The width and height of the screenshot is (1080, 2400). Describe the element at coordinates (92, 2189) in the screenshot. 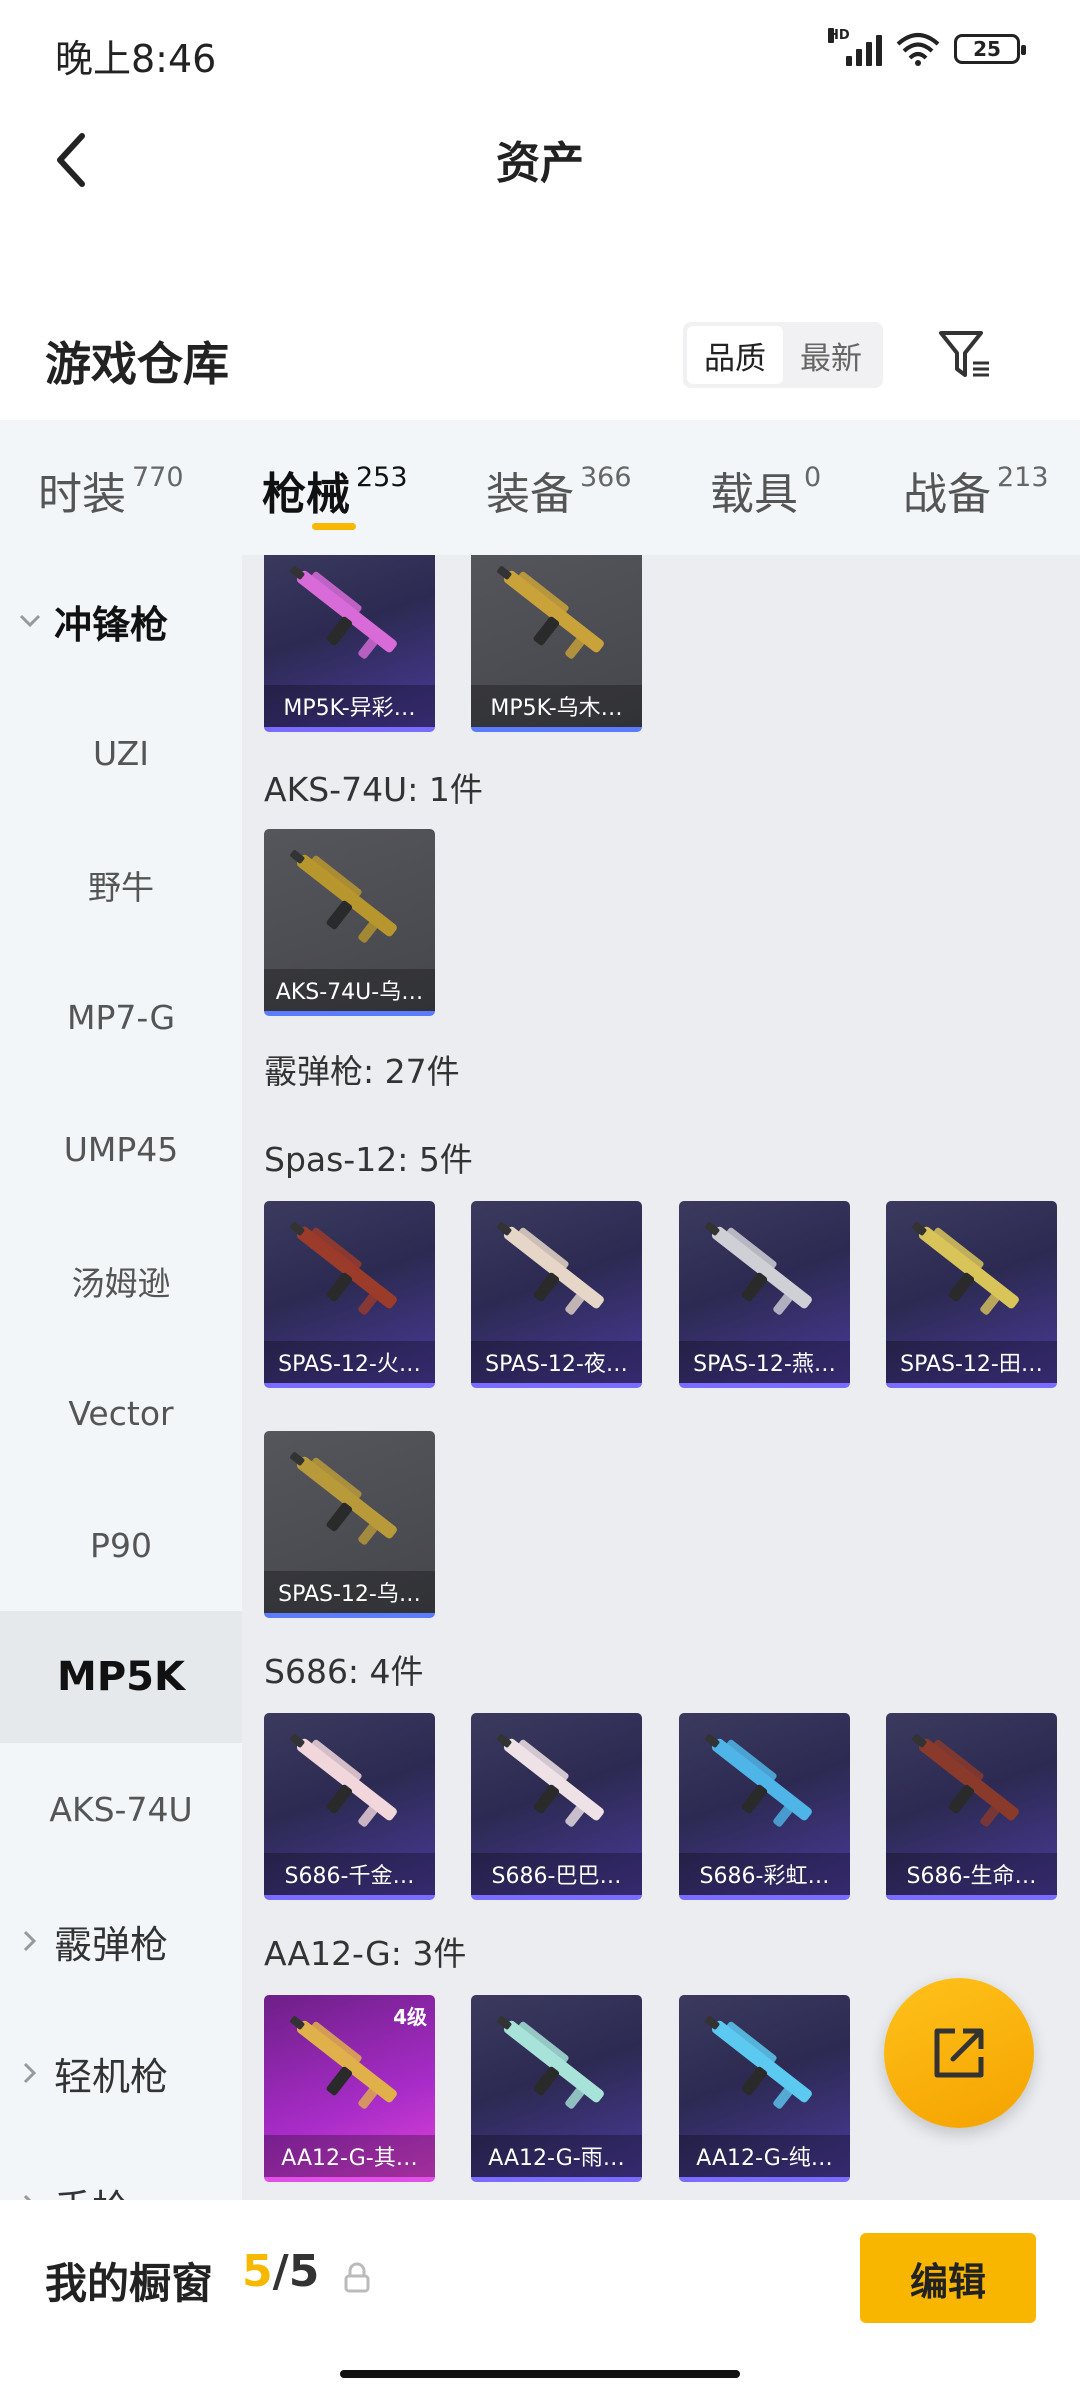

I see `sidebar-group-label: 手枪` at that location.